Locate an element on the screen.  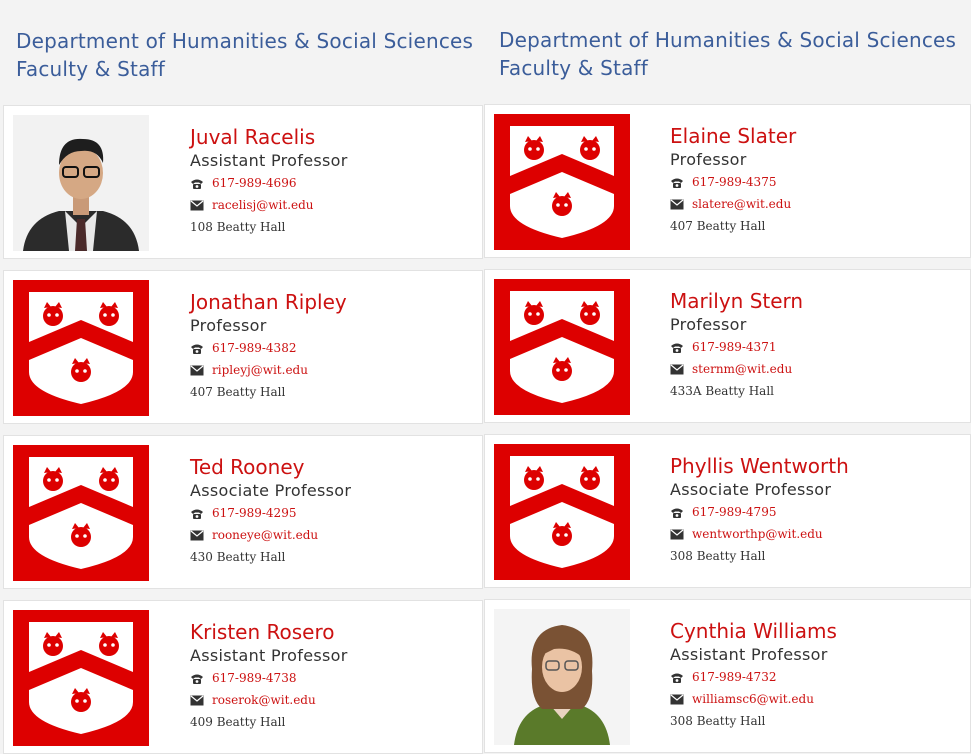
email-row: rooneye@wit.edu is located at coordinates (270, 535).